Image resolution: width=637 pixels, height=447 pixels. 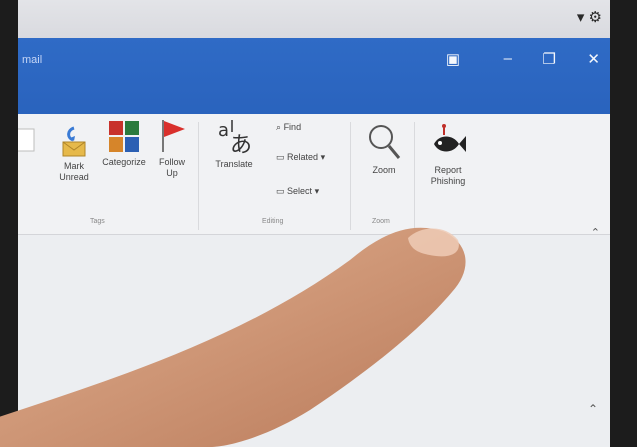 I want to click on follow-up-label: Follow Up, so click(x=171, y=167).